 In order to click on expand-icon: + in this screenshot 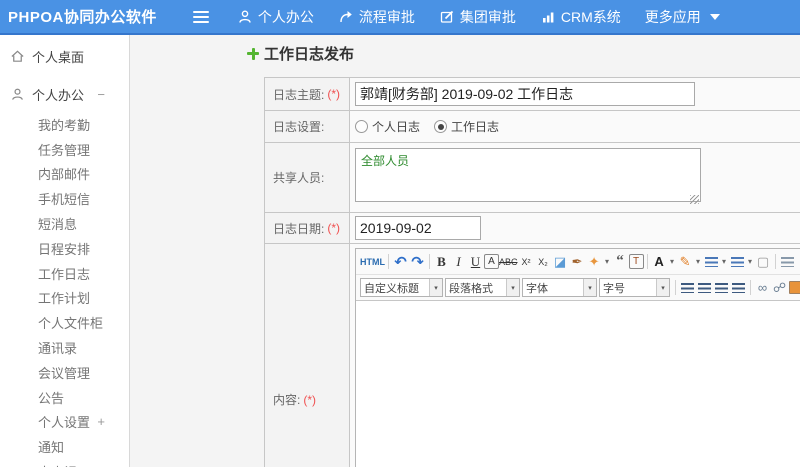, I will do `click(101, 421)`.